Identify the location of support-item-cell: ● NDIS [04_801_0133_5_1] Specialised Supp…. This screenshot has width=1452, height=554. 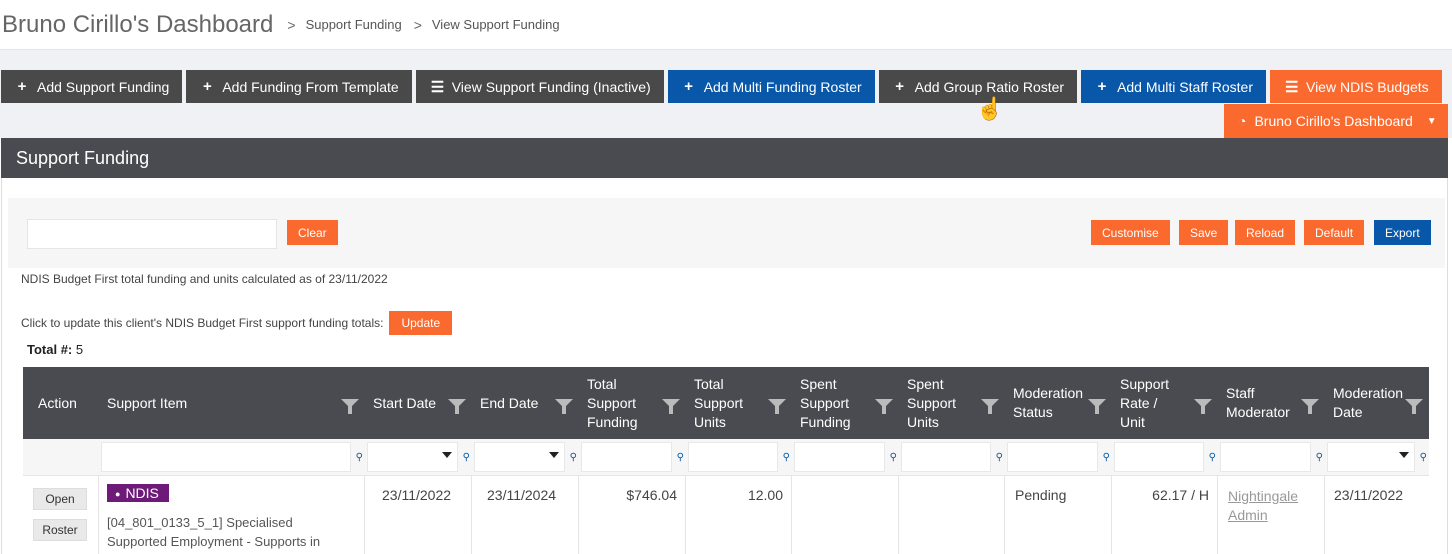
(232, 515).